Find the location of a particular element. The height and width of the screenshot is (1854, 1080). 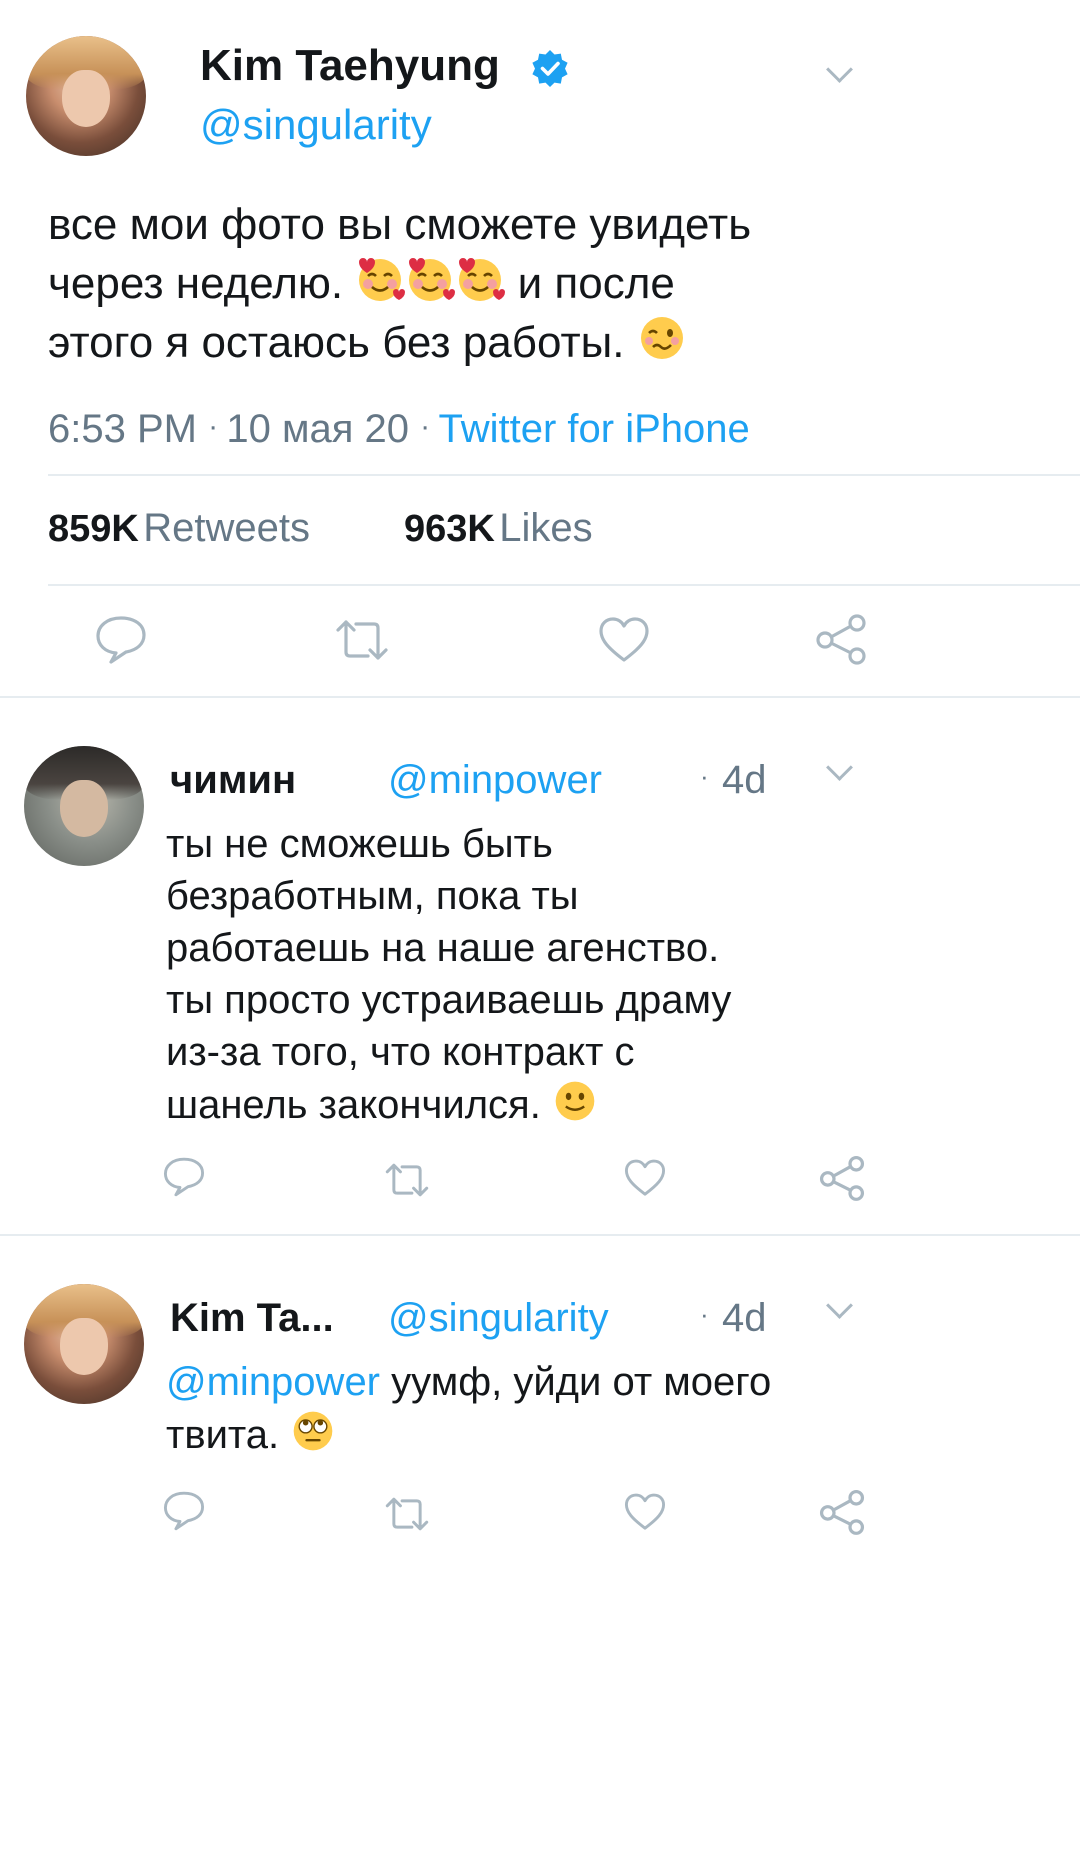

woozy-face-icon is located at coordinates (662, 342).